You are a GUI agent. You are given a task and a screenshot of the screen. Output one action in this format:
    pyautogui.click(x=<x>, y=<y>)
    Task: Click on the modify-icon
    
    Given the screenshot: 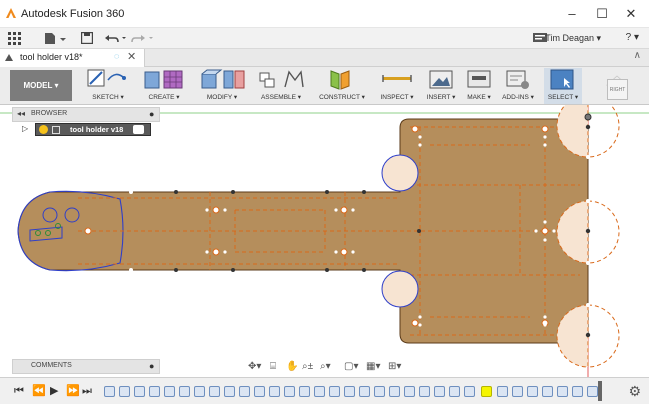 What is the action you would take?
    pyautogui.click(x=223, y=79)
    